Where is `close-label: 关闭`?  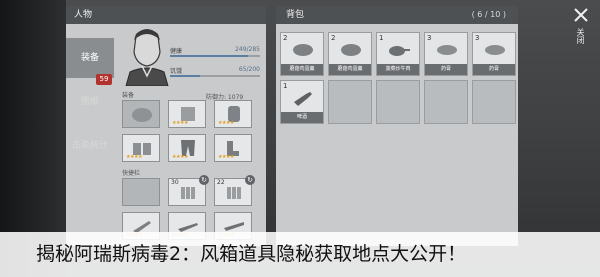 close-label: 关闭 is located at coordinates (580, 36).